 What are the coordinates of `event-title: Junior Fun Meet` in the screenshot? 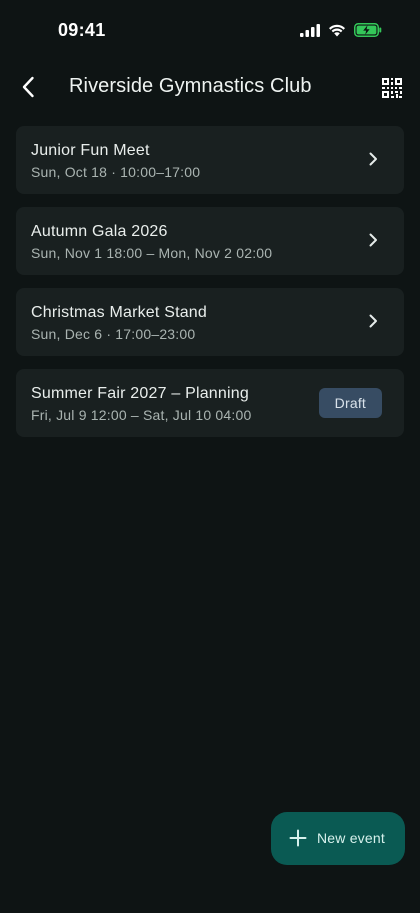 It's located at (90, 150).